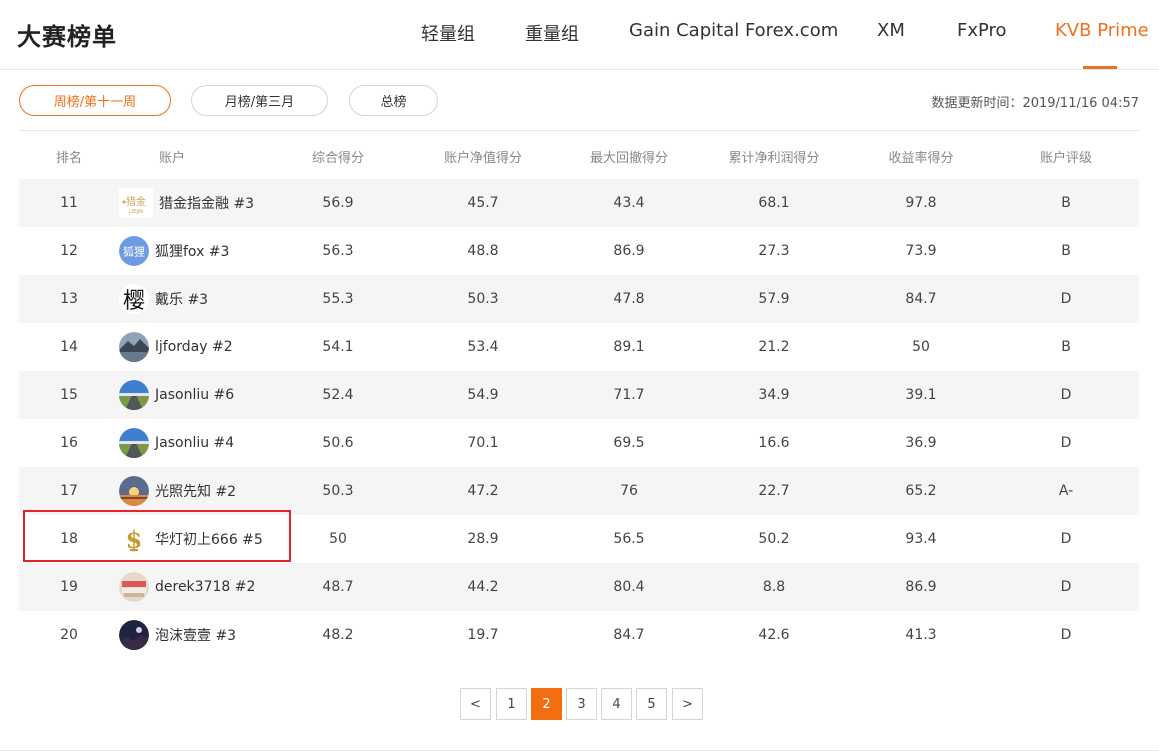 Image resolution: width=1159 pixels, height=752 pixels. I want to click on table-row: 11 猎金 LIEJIN 猎金指金融 #3 56.9 45.7 43.4 68.1 97.8 B, so click(579, 203).